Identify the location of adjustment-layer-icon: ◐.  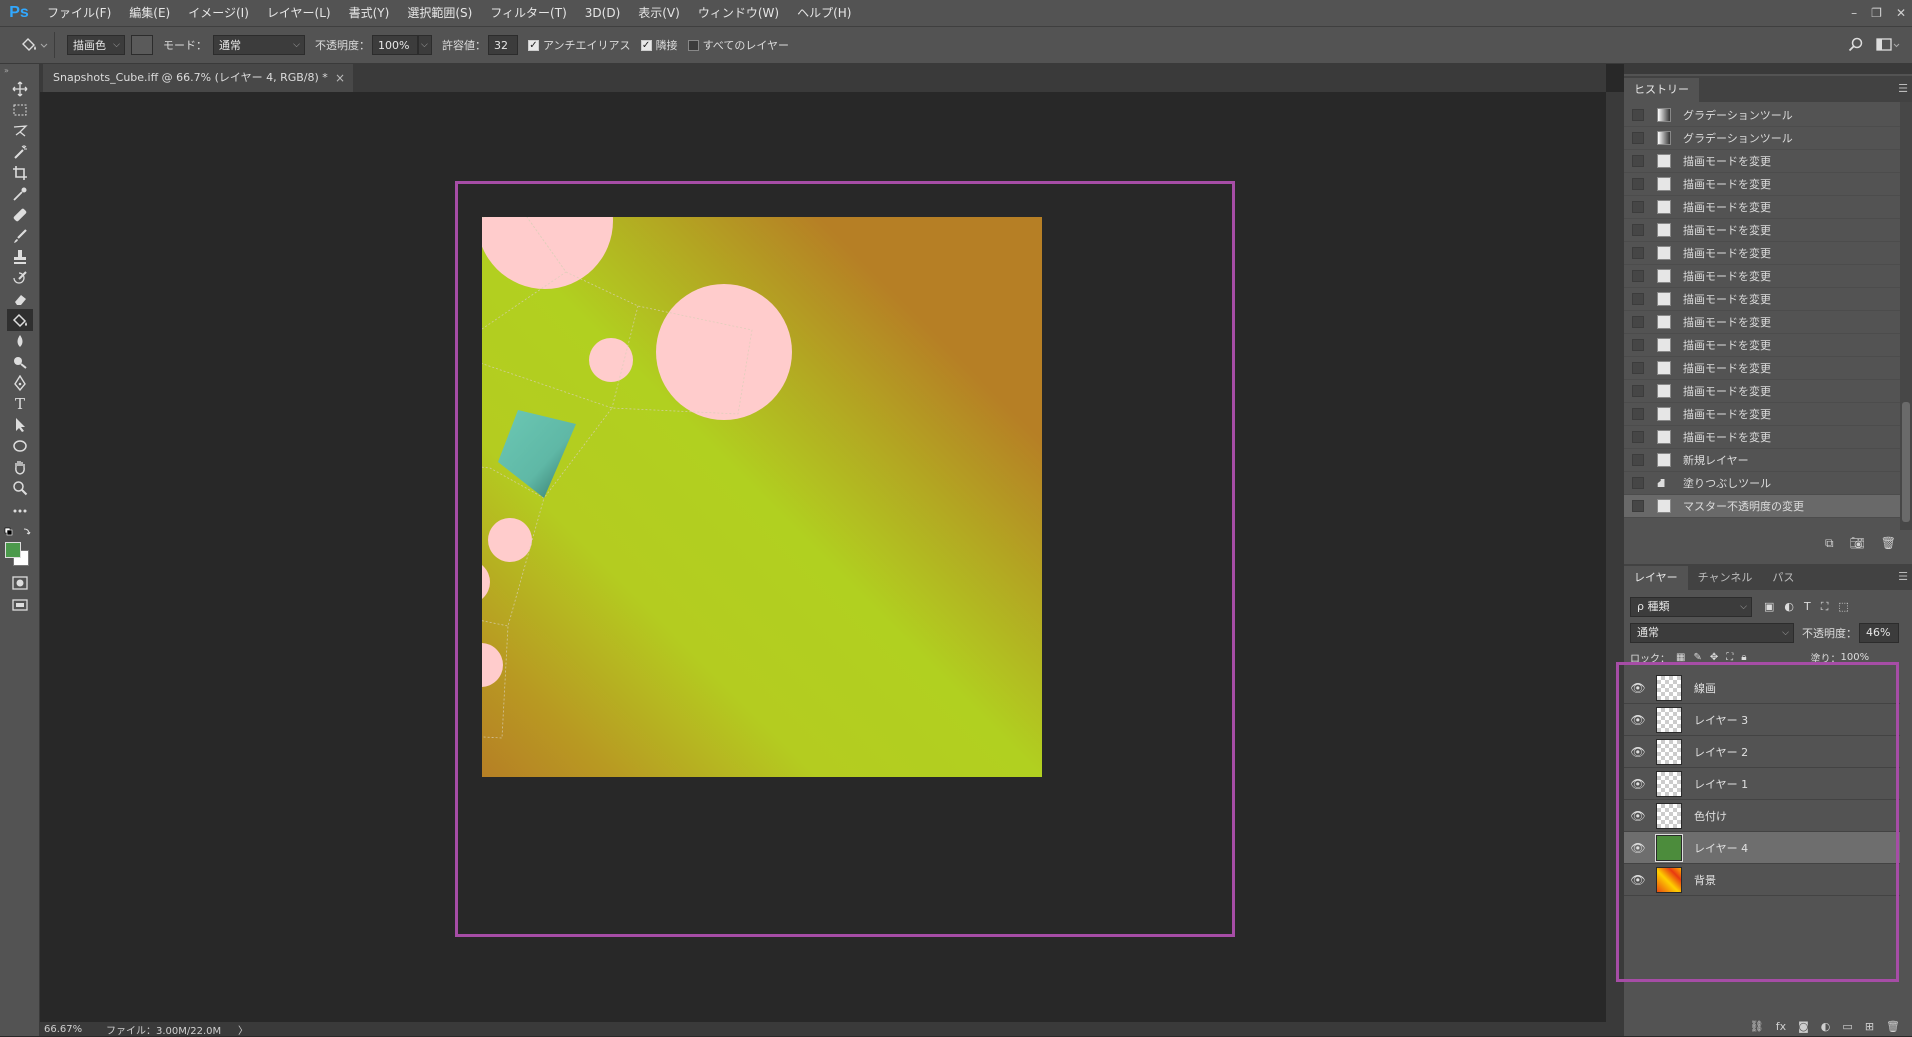
(1826, 1026).